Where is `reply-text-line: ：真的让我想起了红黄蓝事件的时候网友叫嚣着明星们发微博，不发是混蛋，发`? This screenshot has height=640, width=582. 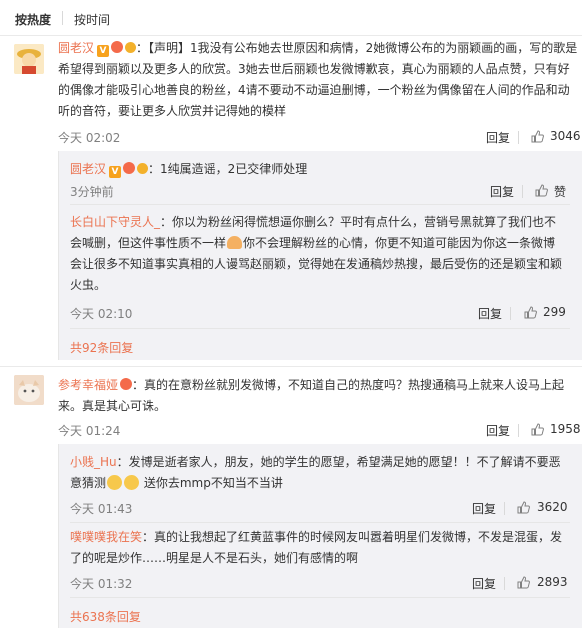 reply-text-line: ：真的让我想起了红黄蓝事件的时候网友叫嚣着明星们发微博，不发是混蛋，发 is located at coordinates (352, 537).